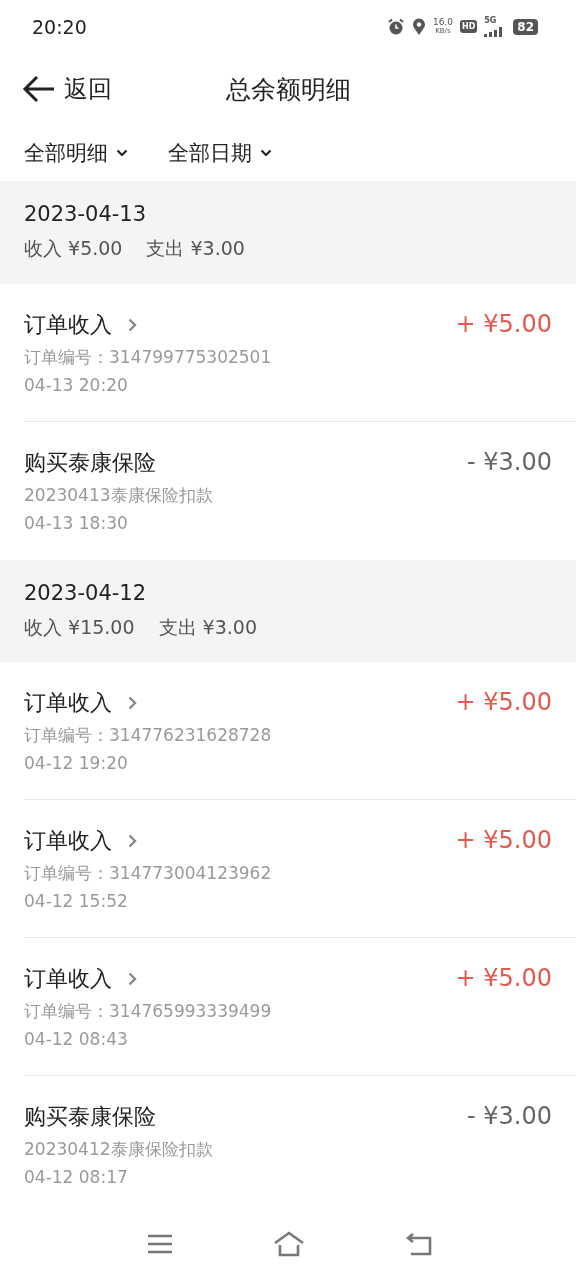 Image resolution: width=576 pixels, height=1280 pixels. What do you see at coordinates (288, 89) in the screenshot?
I see `page-title: 总余额明细` at bounding box center [288, 89].